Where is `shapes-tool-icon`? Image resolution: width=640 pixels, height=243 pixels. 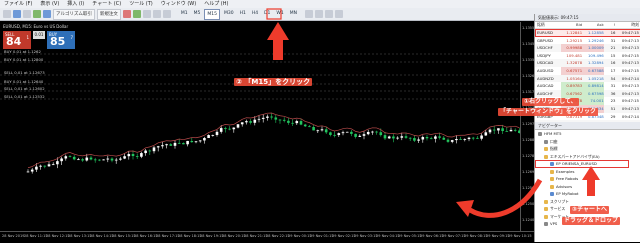
shapes-tool-icon is located at coordinates (338, 14).